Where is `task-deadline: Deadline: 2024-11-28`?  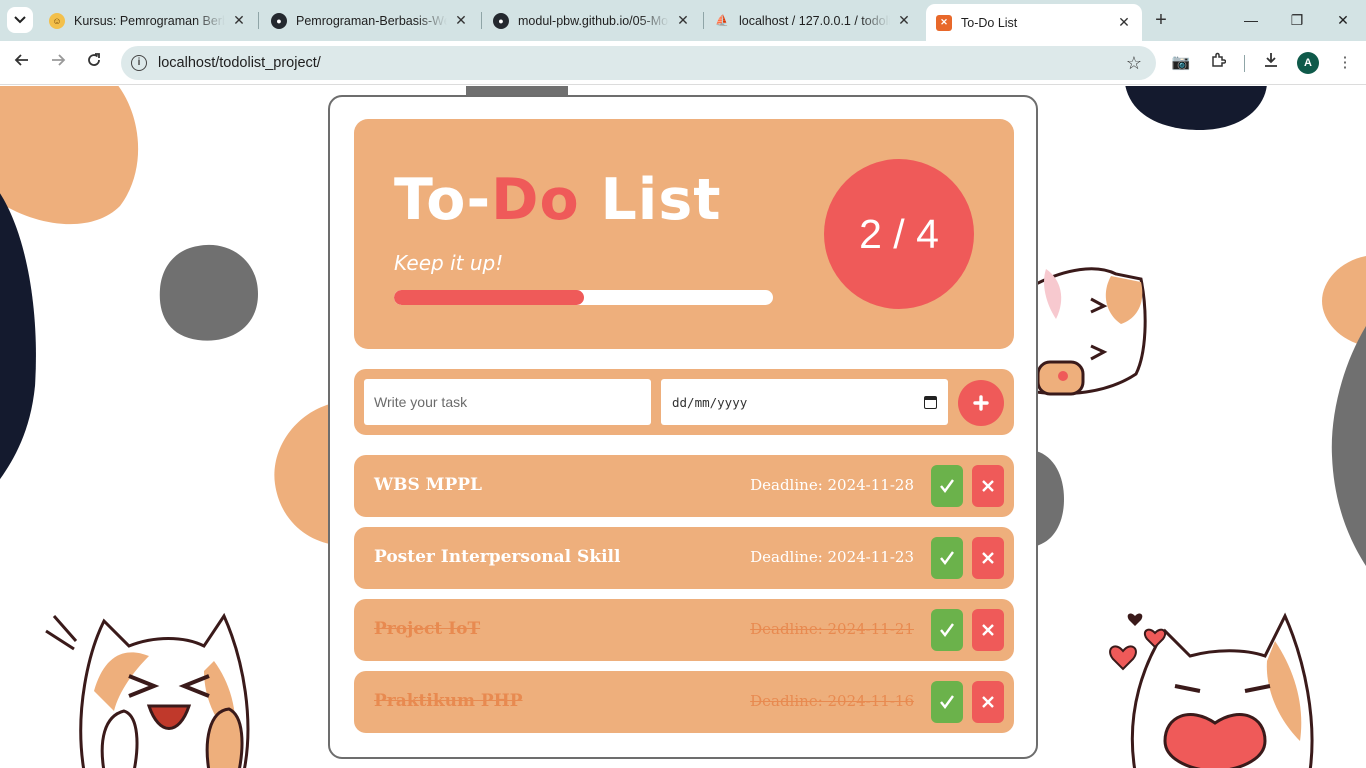 task-deadline: Deadline: 2024-11-28 is located at coordinates (832, 485).